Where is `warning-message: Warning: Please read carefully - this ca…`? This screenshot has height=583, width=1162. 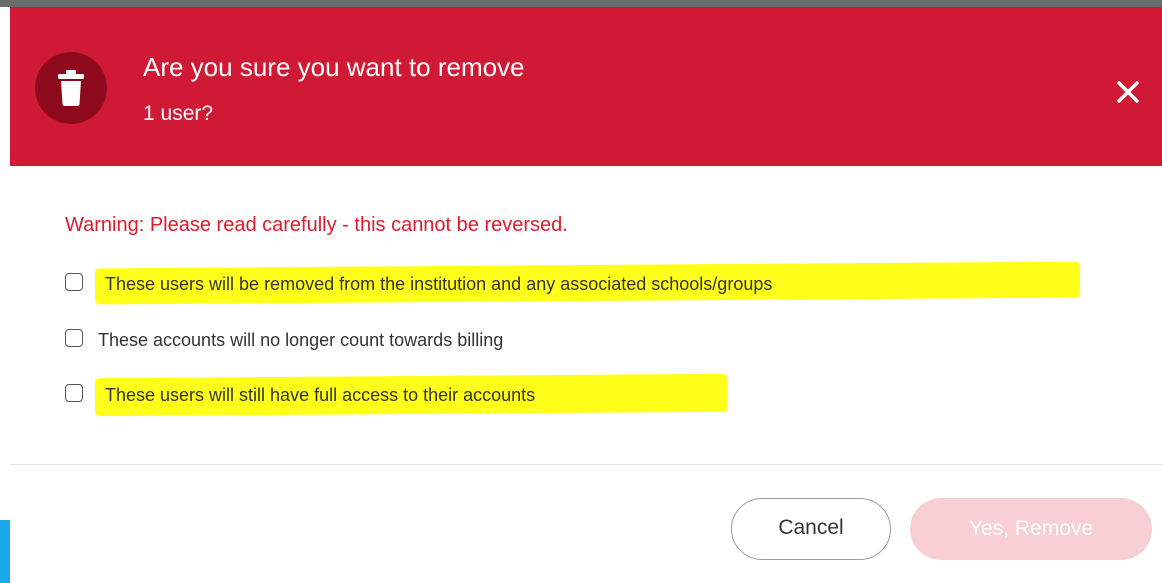
warning-message: Warning: Please read carefully - this ca… is located at coordinates (316, 225).